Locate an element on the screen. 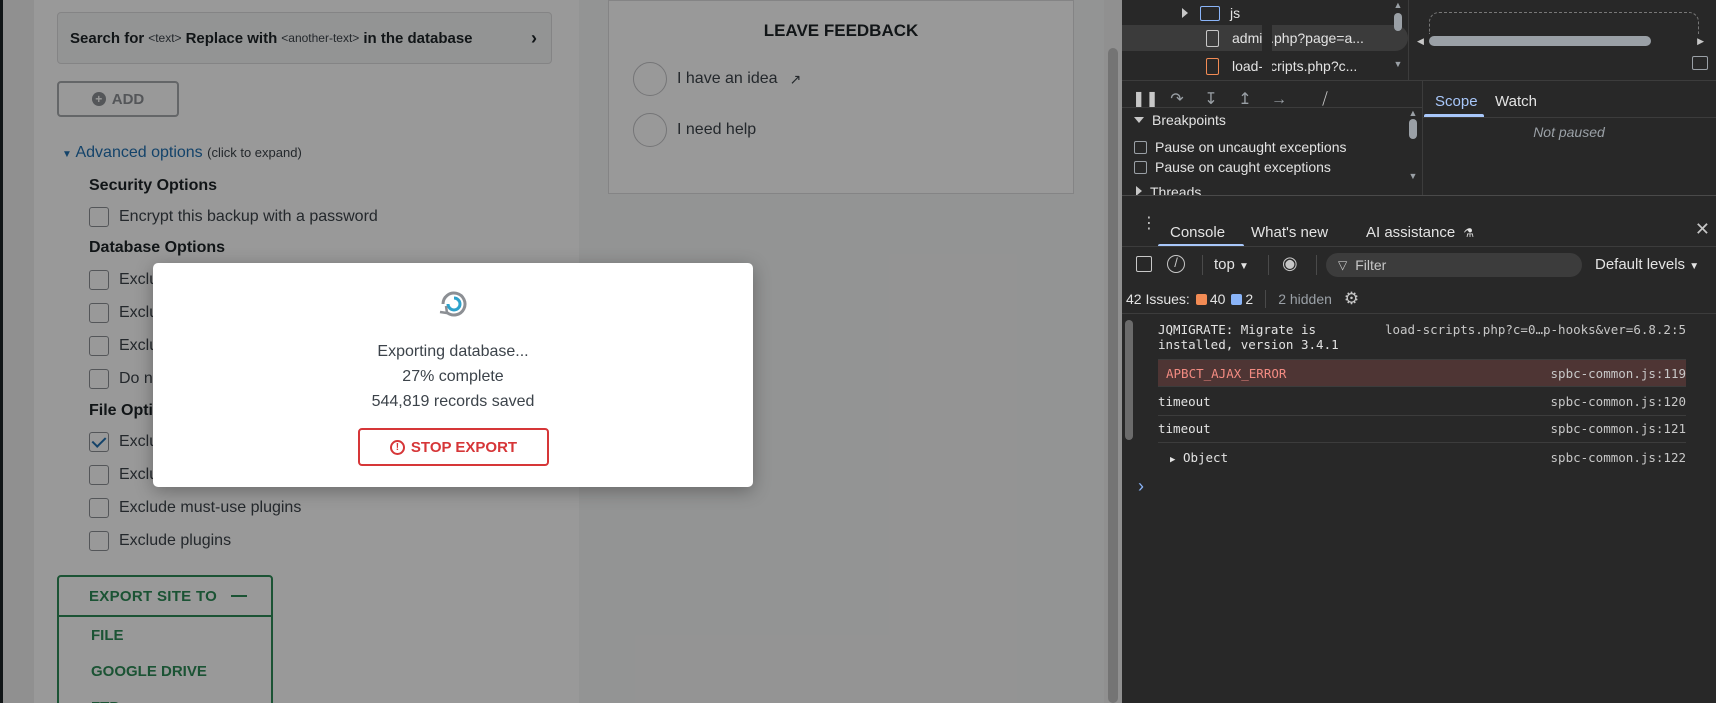  hidden-count: 2 hidden is located at coordinates (1305, 299).